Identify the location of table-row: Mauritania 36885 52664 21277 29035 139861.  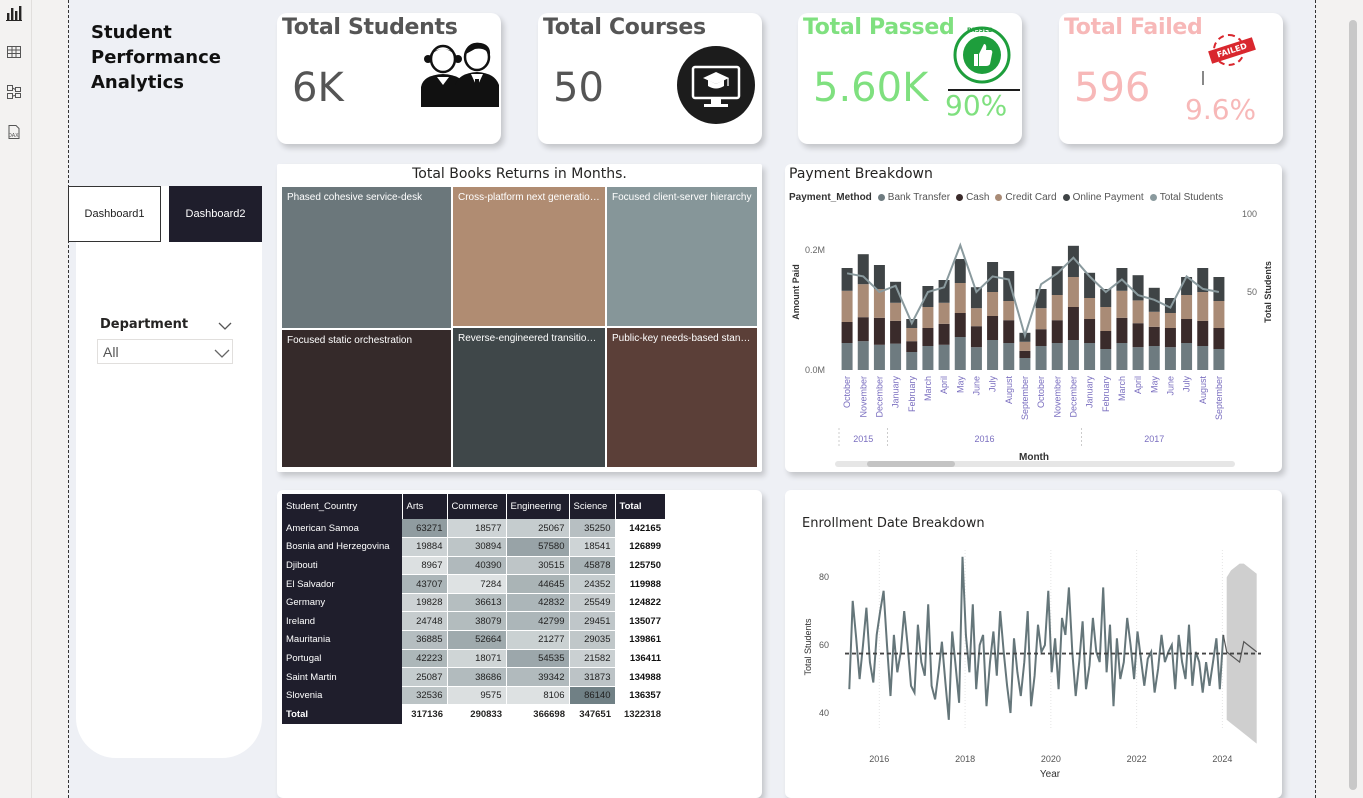
(473, 640).